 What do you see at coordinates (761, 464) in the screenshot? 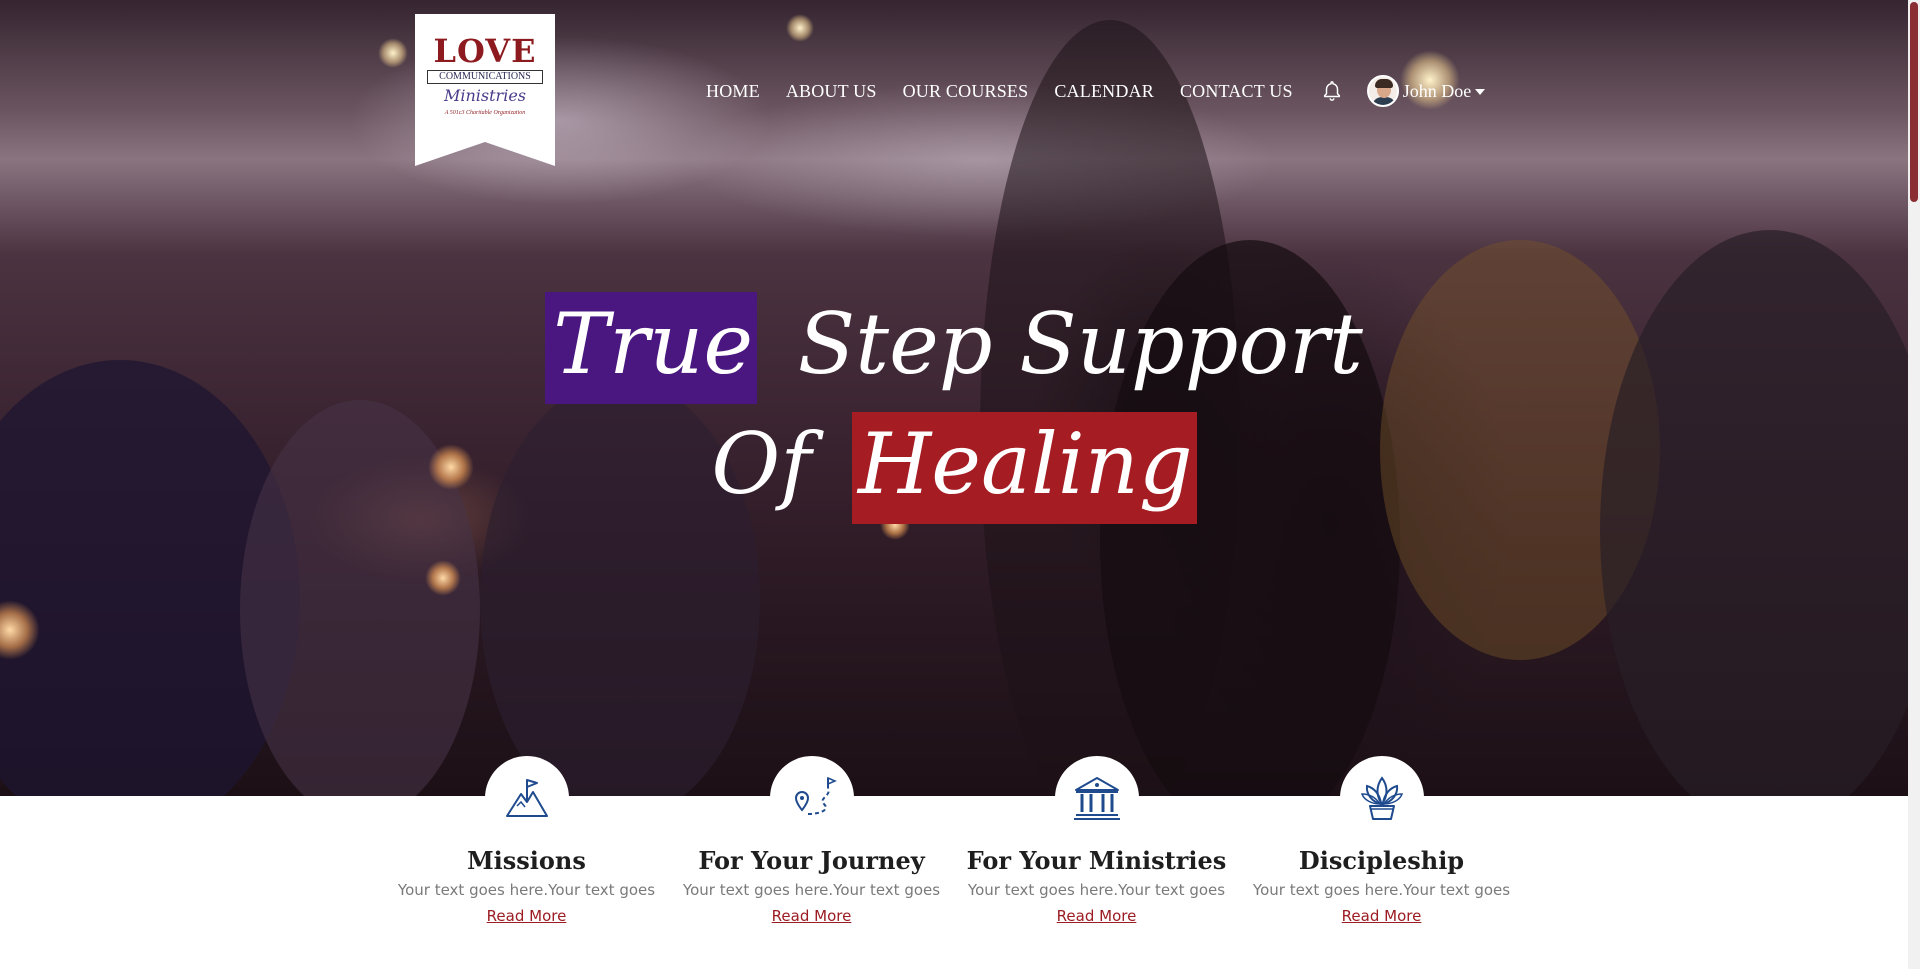
I see `headline-text: Of` at bounding box center [761, 464].